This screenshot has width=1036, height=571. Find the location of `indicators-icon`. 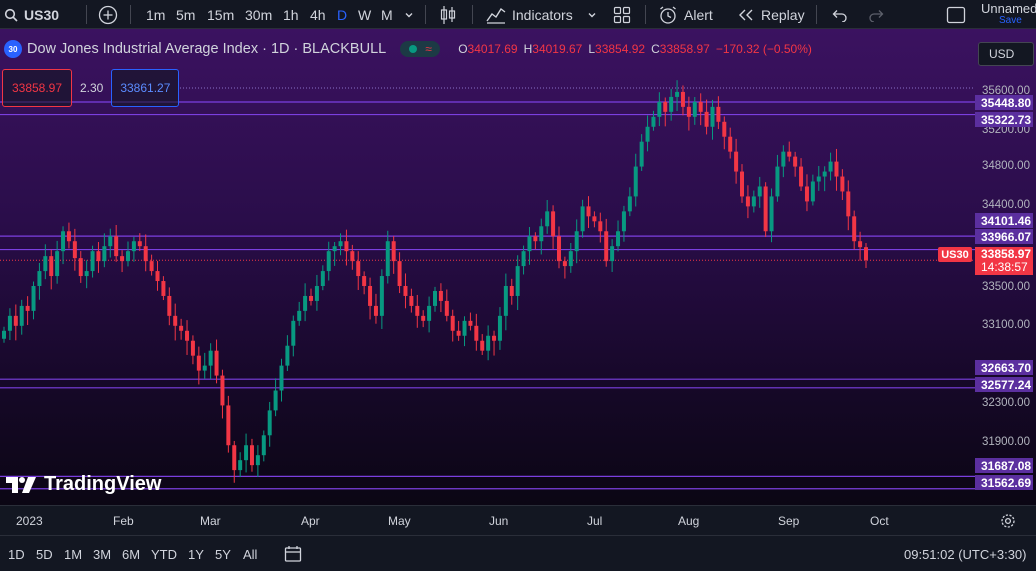

indicators-icon is located at coordinates (496, 15).